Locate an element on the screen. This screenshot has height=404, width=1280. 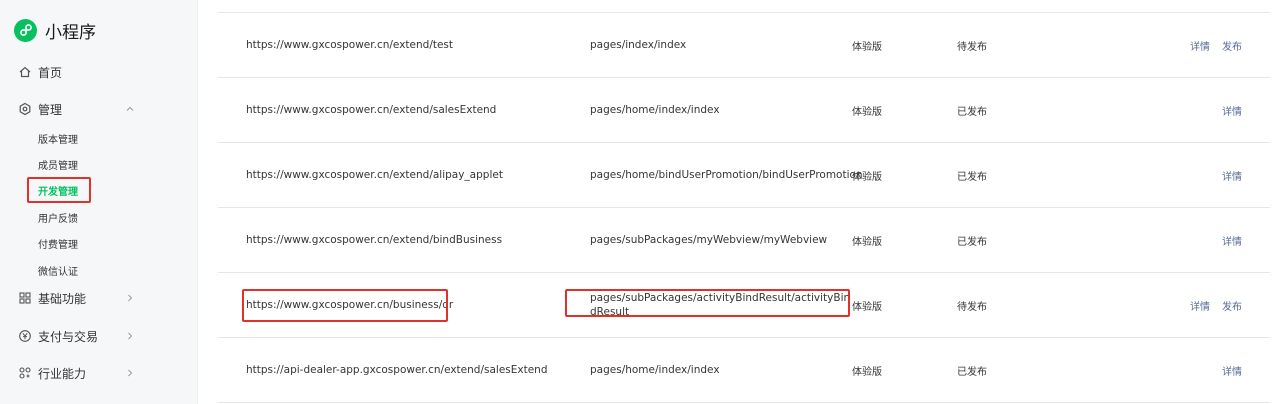
sidebar-item-payment: 支付与交易 is located at coordinates (78, 336).